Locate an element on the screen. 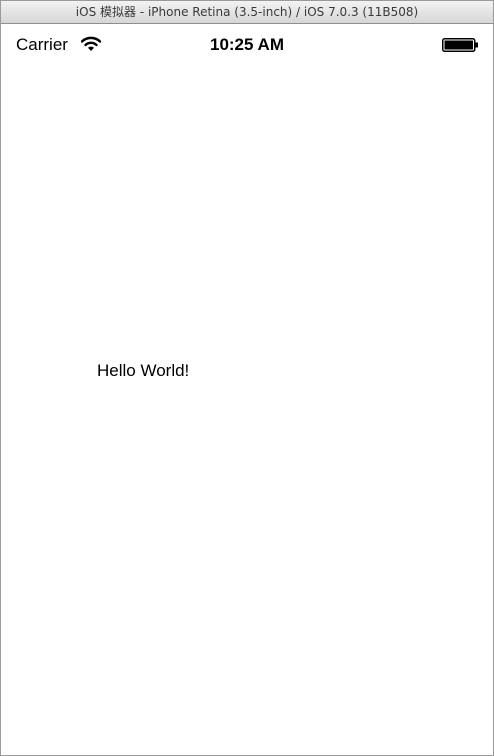 The height and width of the screenshot is (756, 494). hello-world-label: Hello World! is located at coordinates (143, 370).